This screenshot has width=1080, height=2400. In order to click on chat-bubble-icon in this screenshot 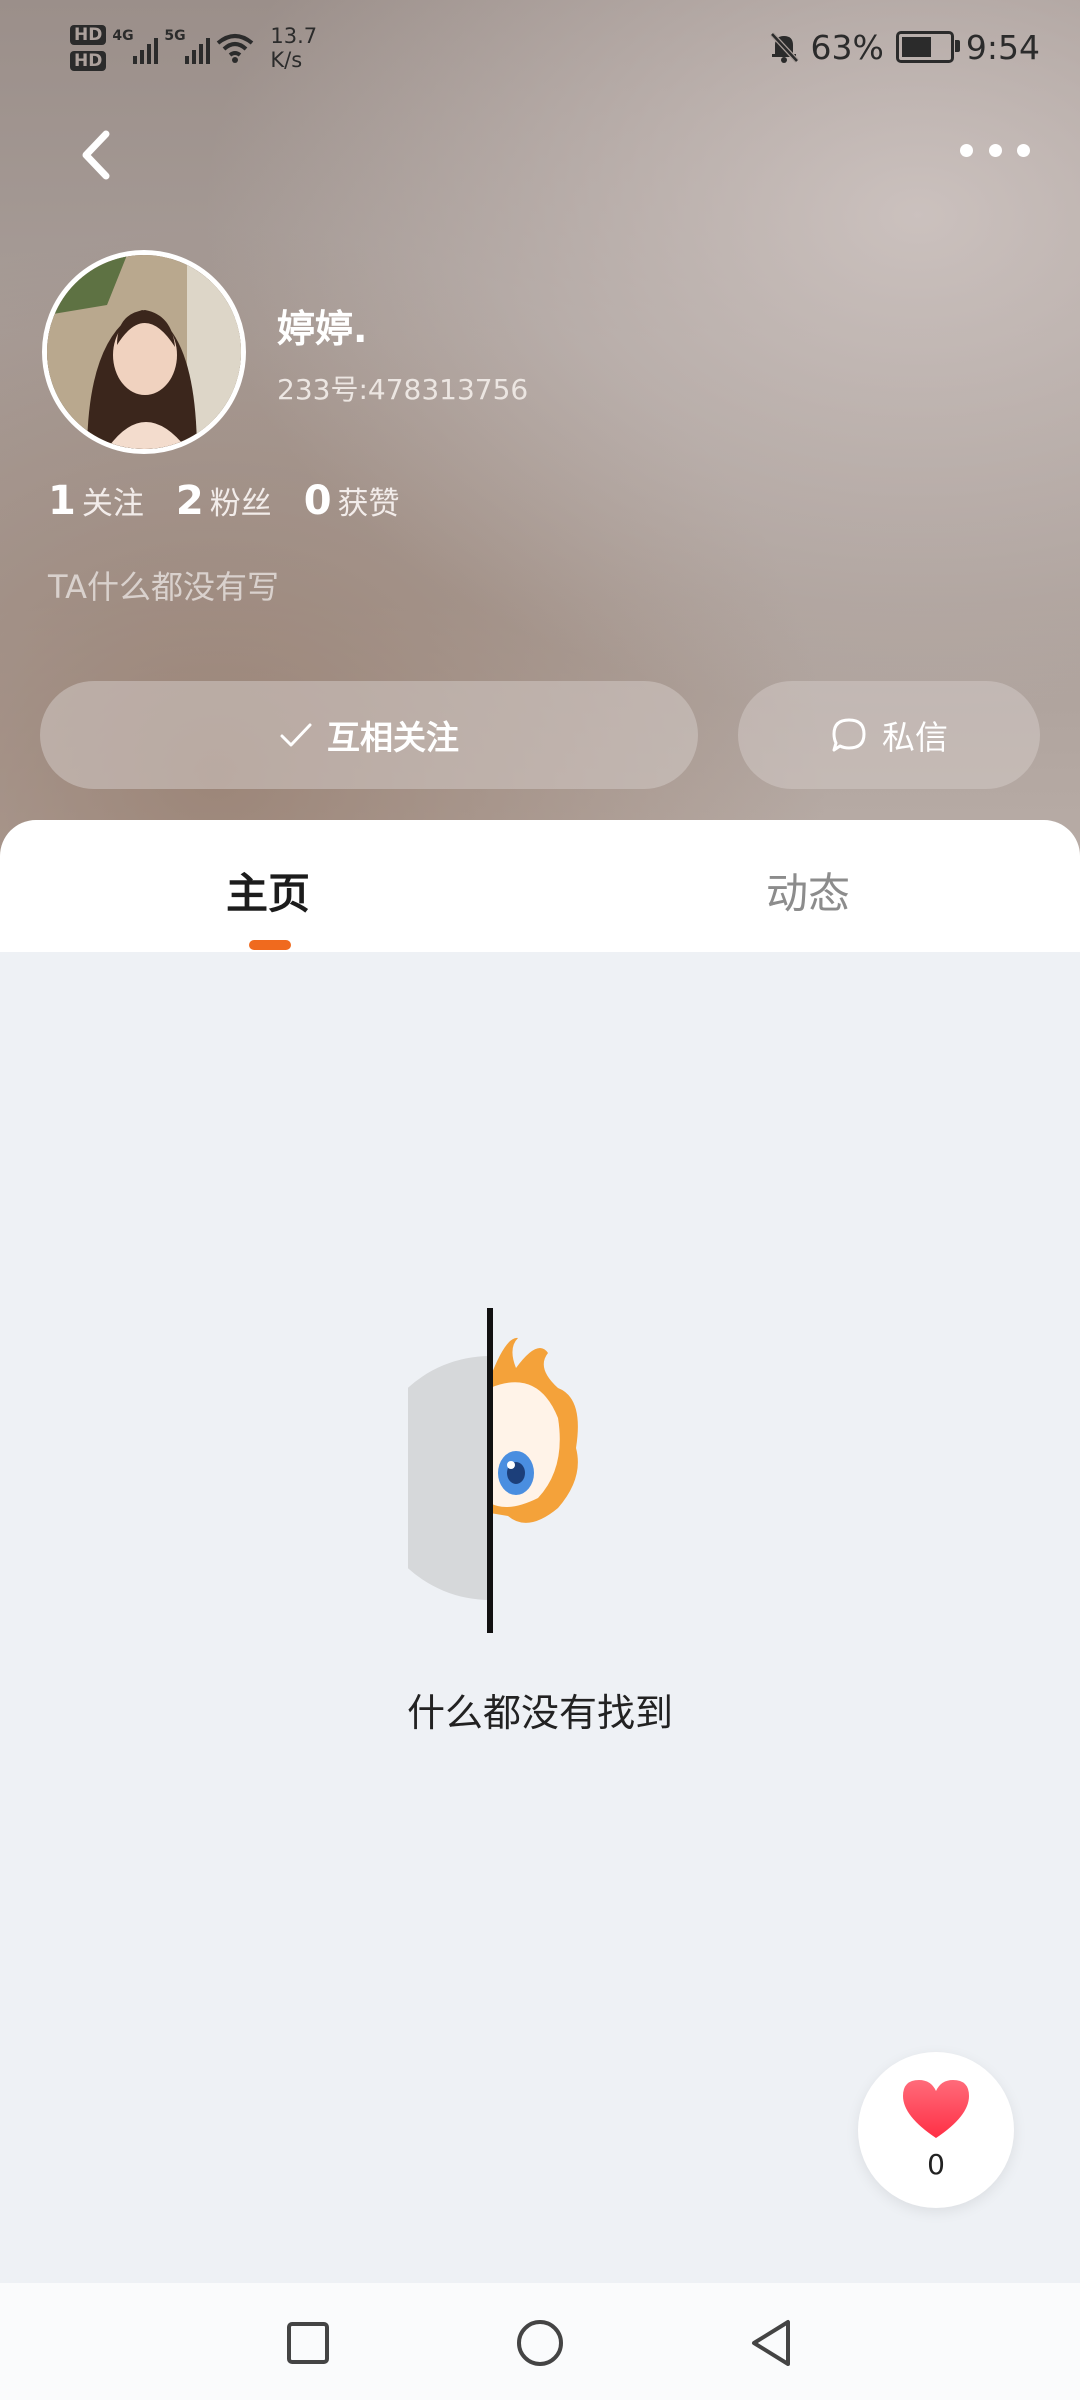, I will do `click(849, 735)`.